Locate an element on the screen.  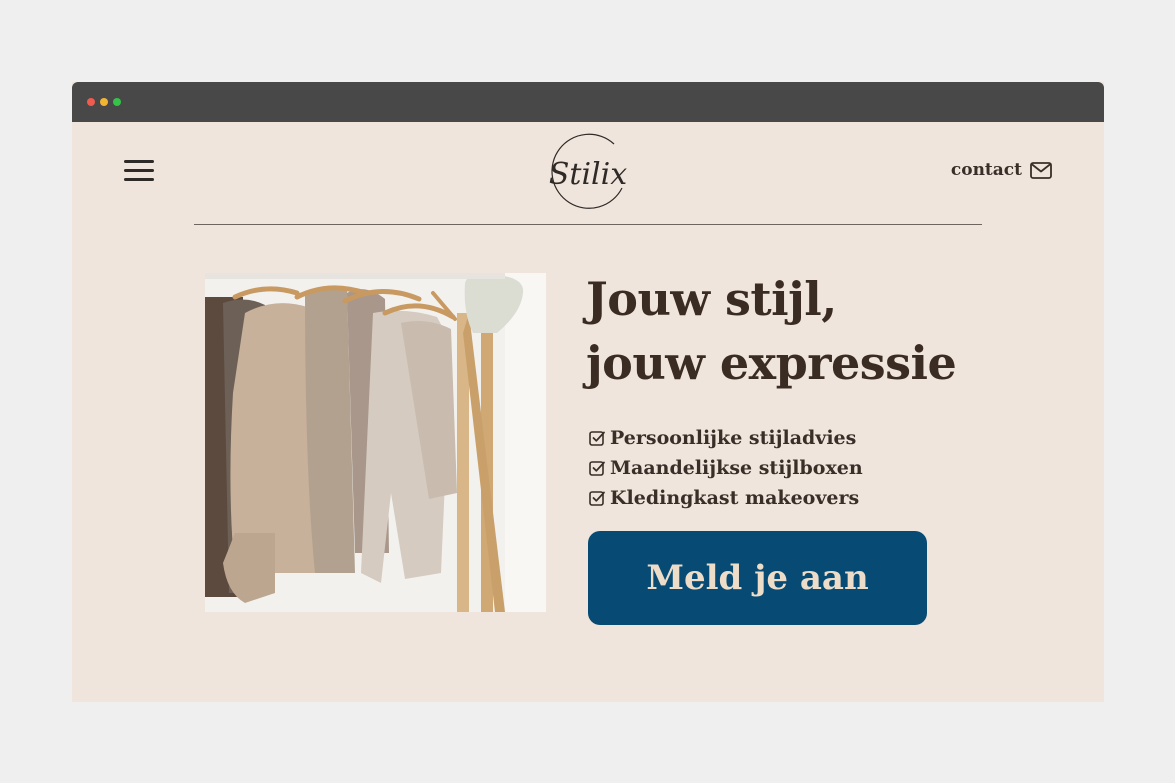
feature-label: Persoonlijke stijladvies is located at coordinates (733, 438).